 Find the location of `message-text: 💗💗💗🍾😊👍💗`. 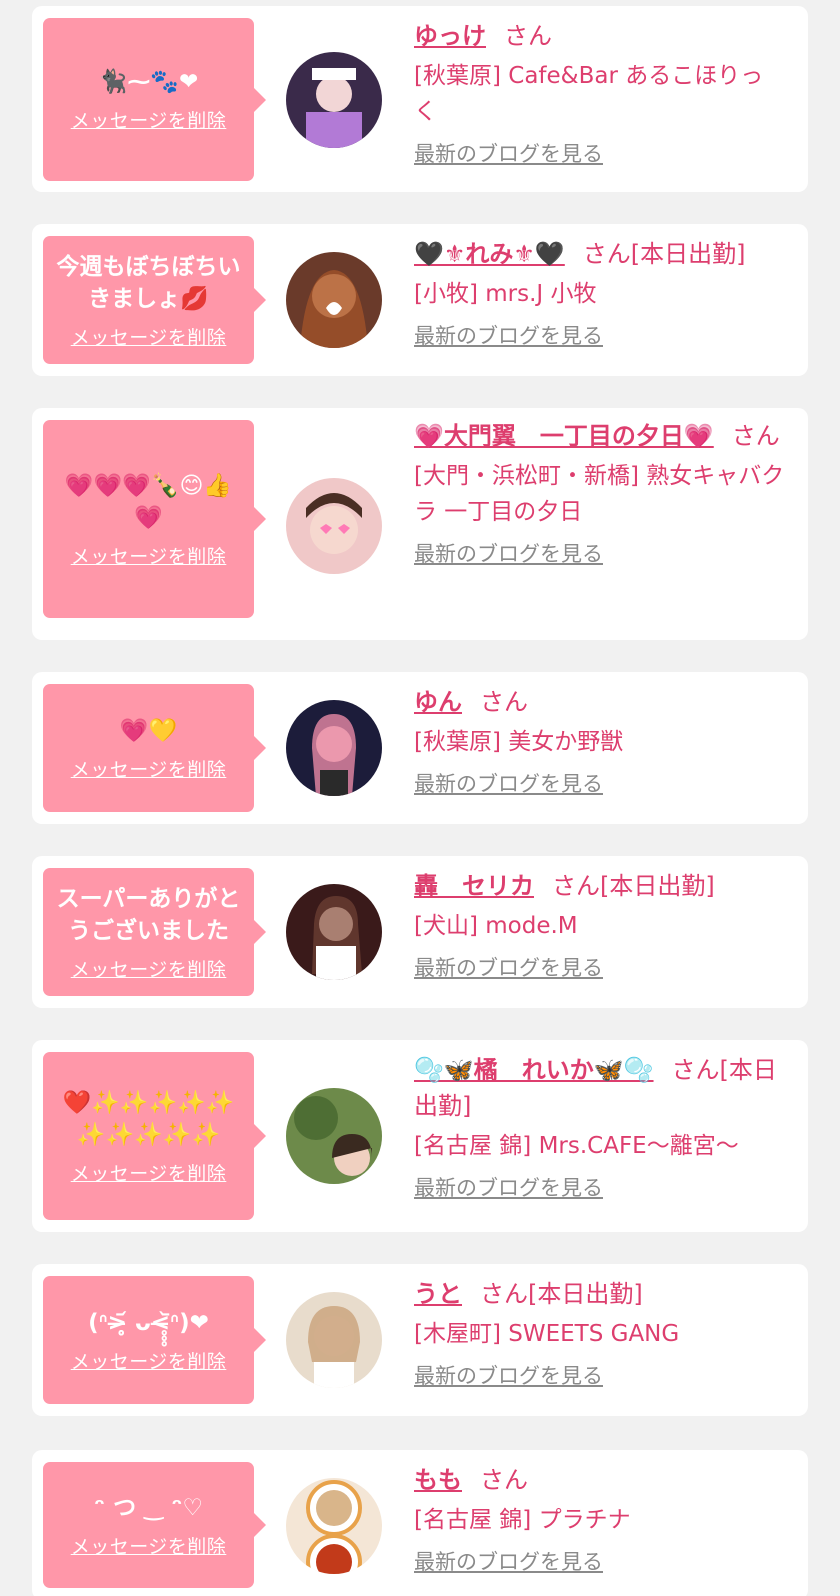

message-text: 💗💗💗🍾😊👍💗 is located at coordinates (148, 501).